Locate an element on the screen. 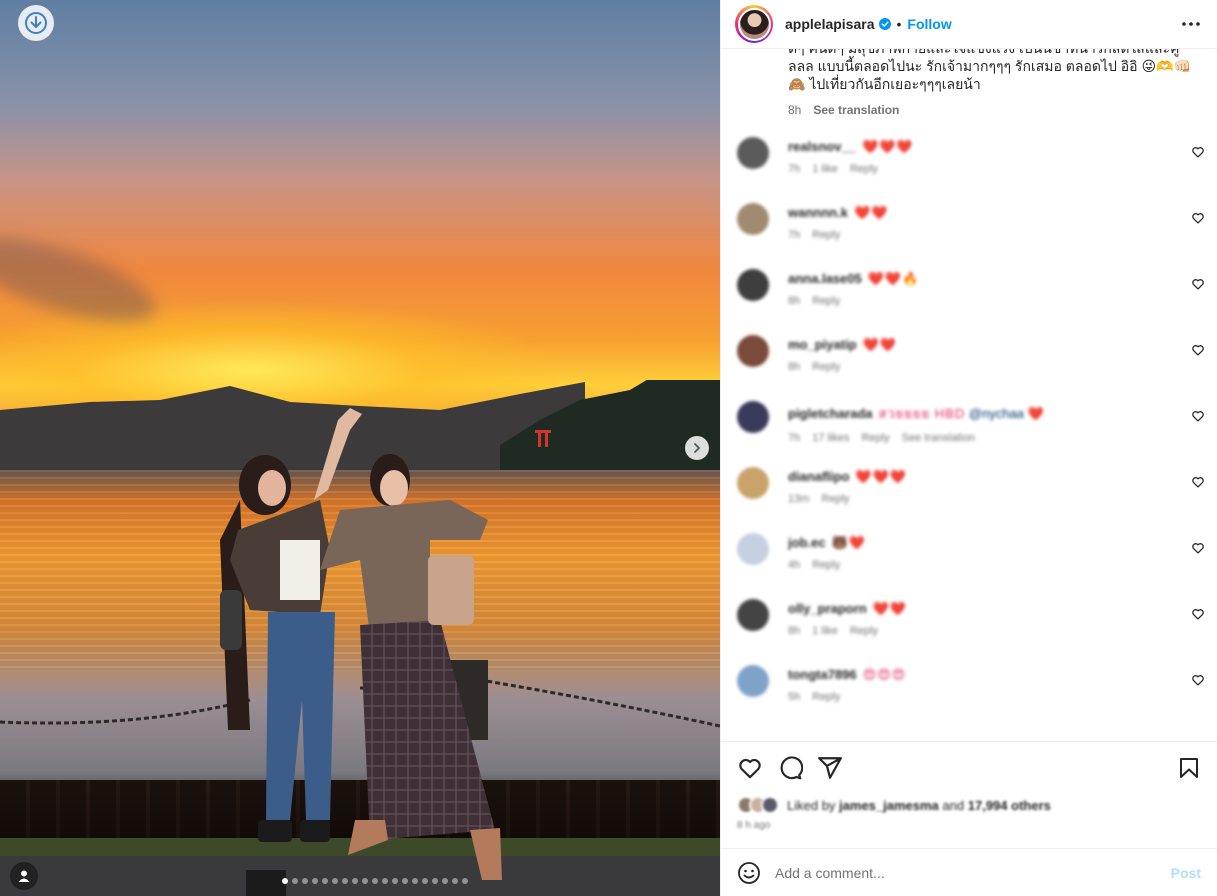  likes-others: 17,994 others is located at coordinates (1009, 805).